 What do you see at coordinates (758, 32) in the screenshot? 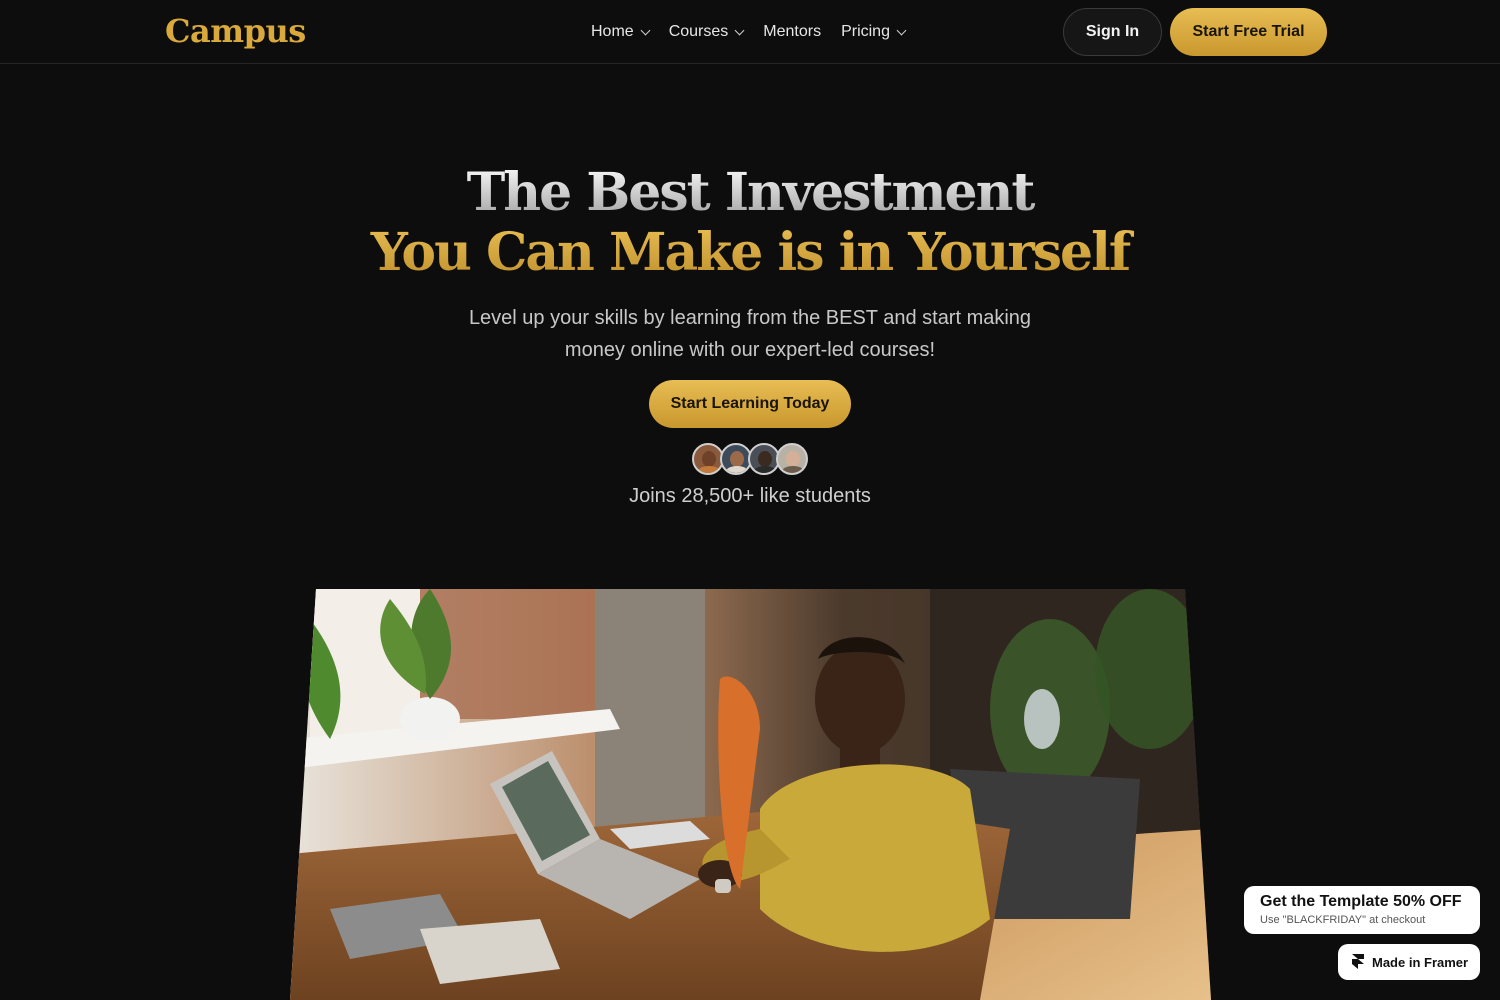
I see `main-menu: Home Courses Mentors Pricing` at bounding box center [758, 32].